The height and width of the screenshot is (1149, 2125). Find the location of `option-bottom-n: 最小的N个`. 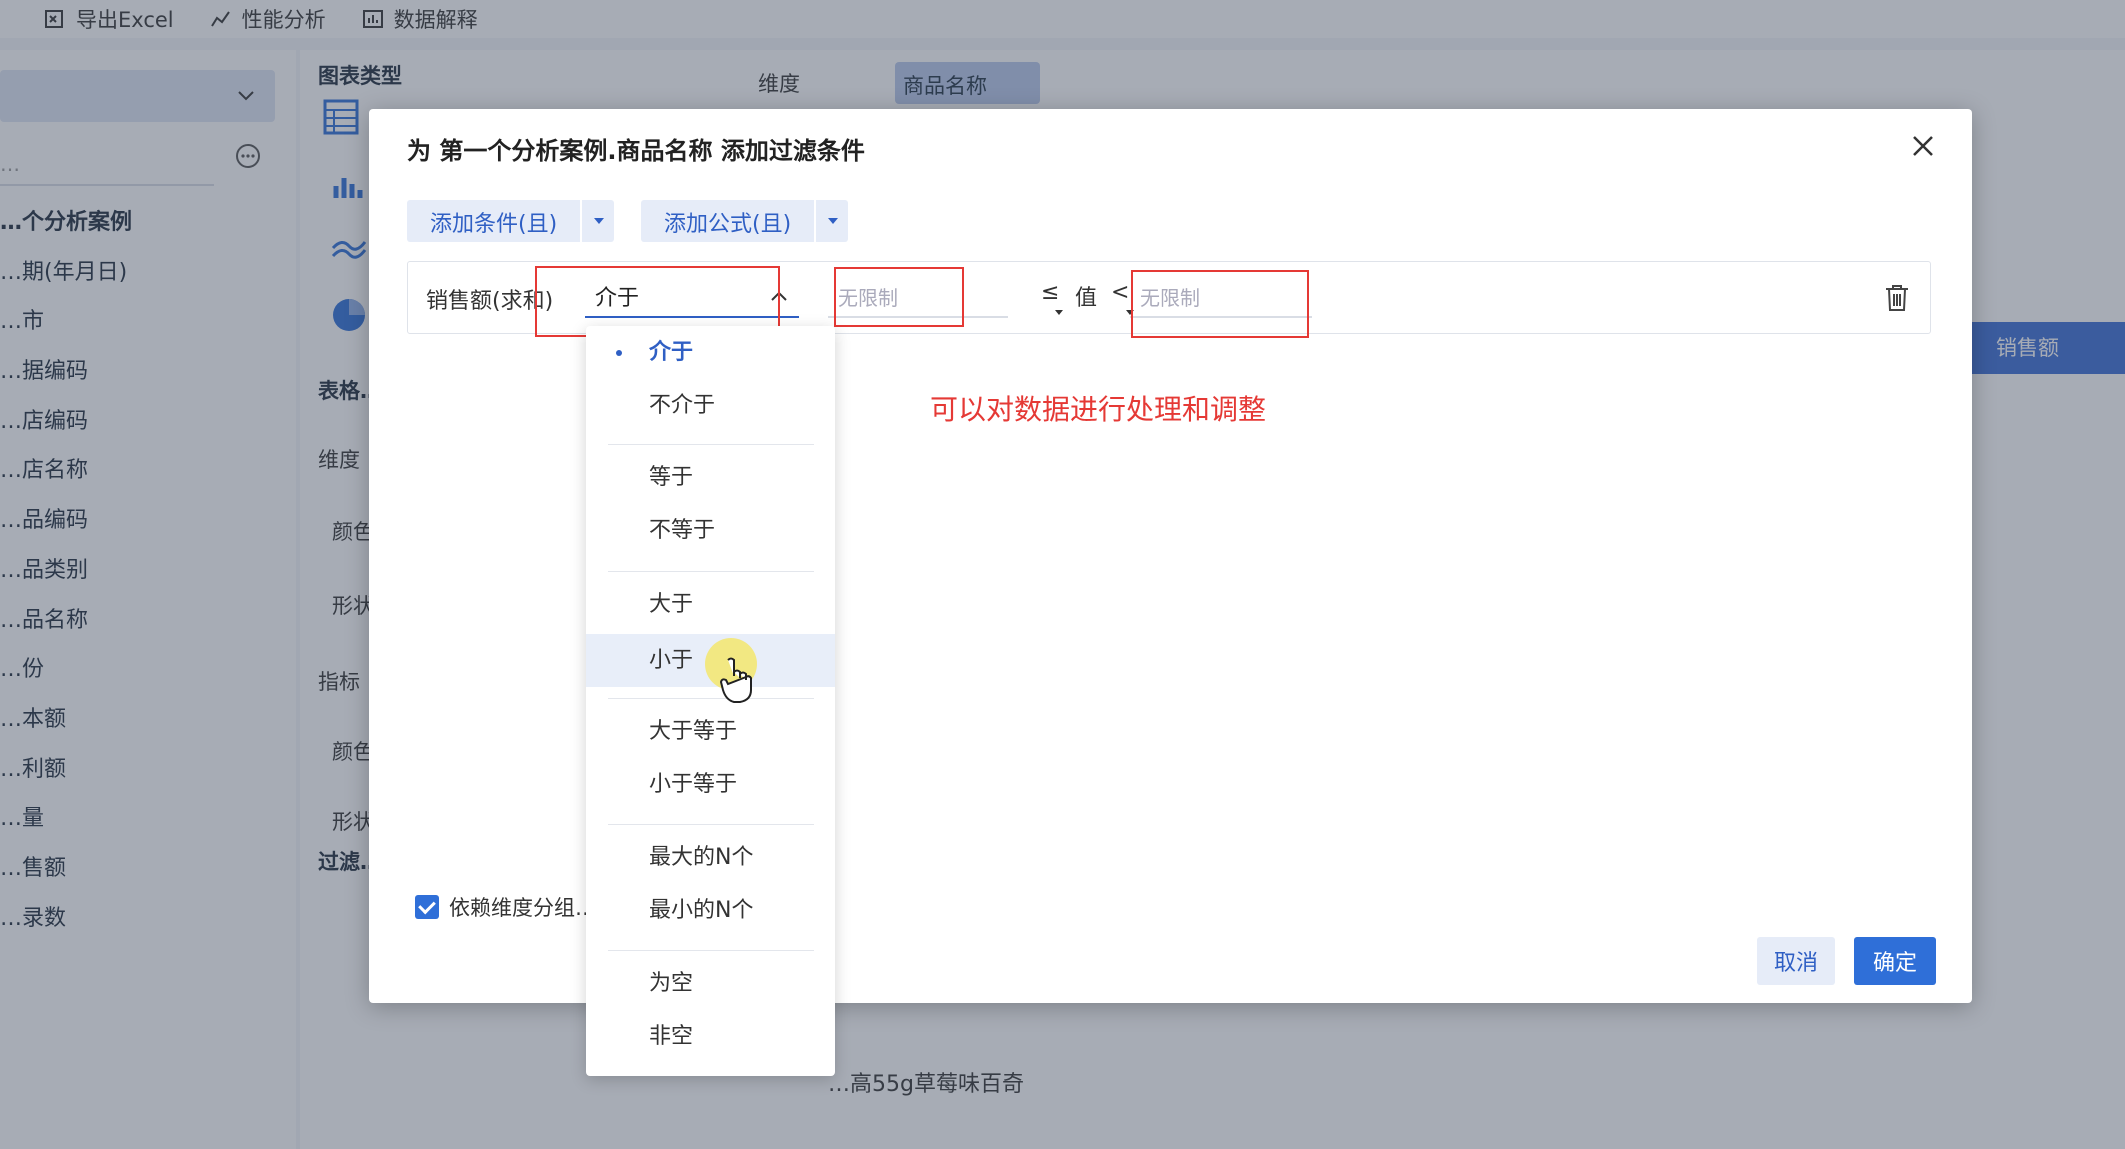

option-bottom-n: 最小的N个 is located at coordinates (710, 910).